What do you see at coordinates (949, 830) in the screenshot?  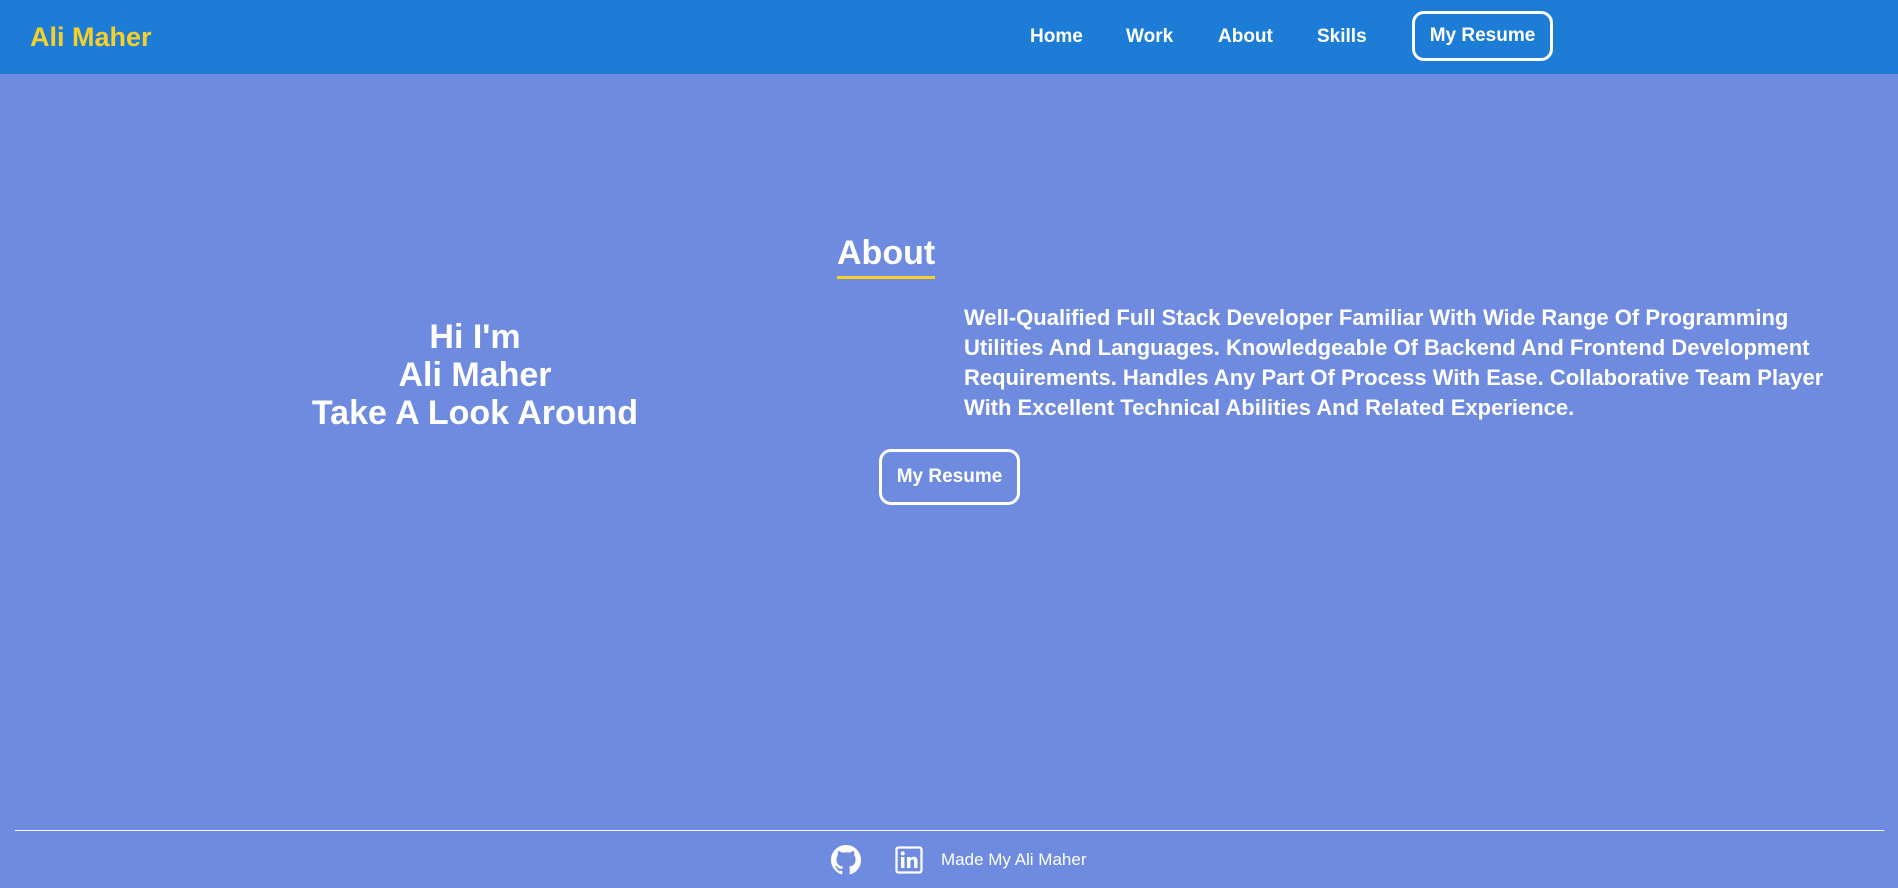 I see `footer-divider` at bounding box center [949, 830].